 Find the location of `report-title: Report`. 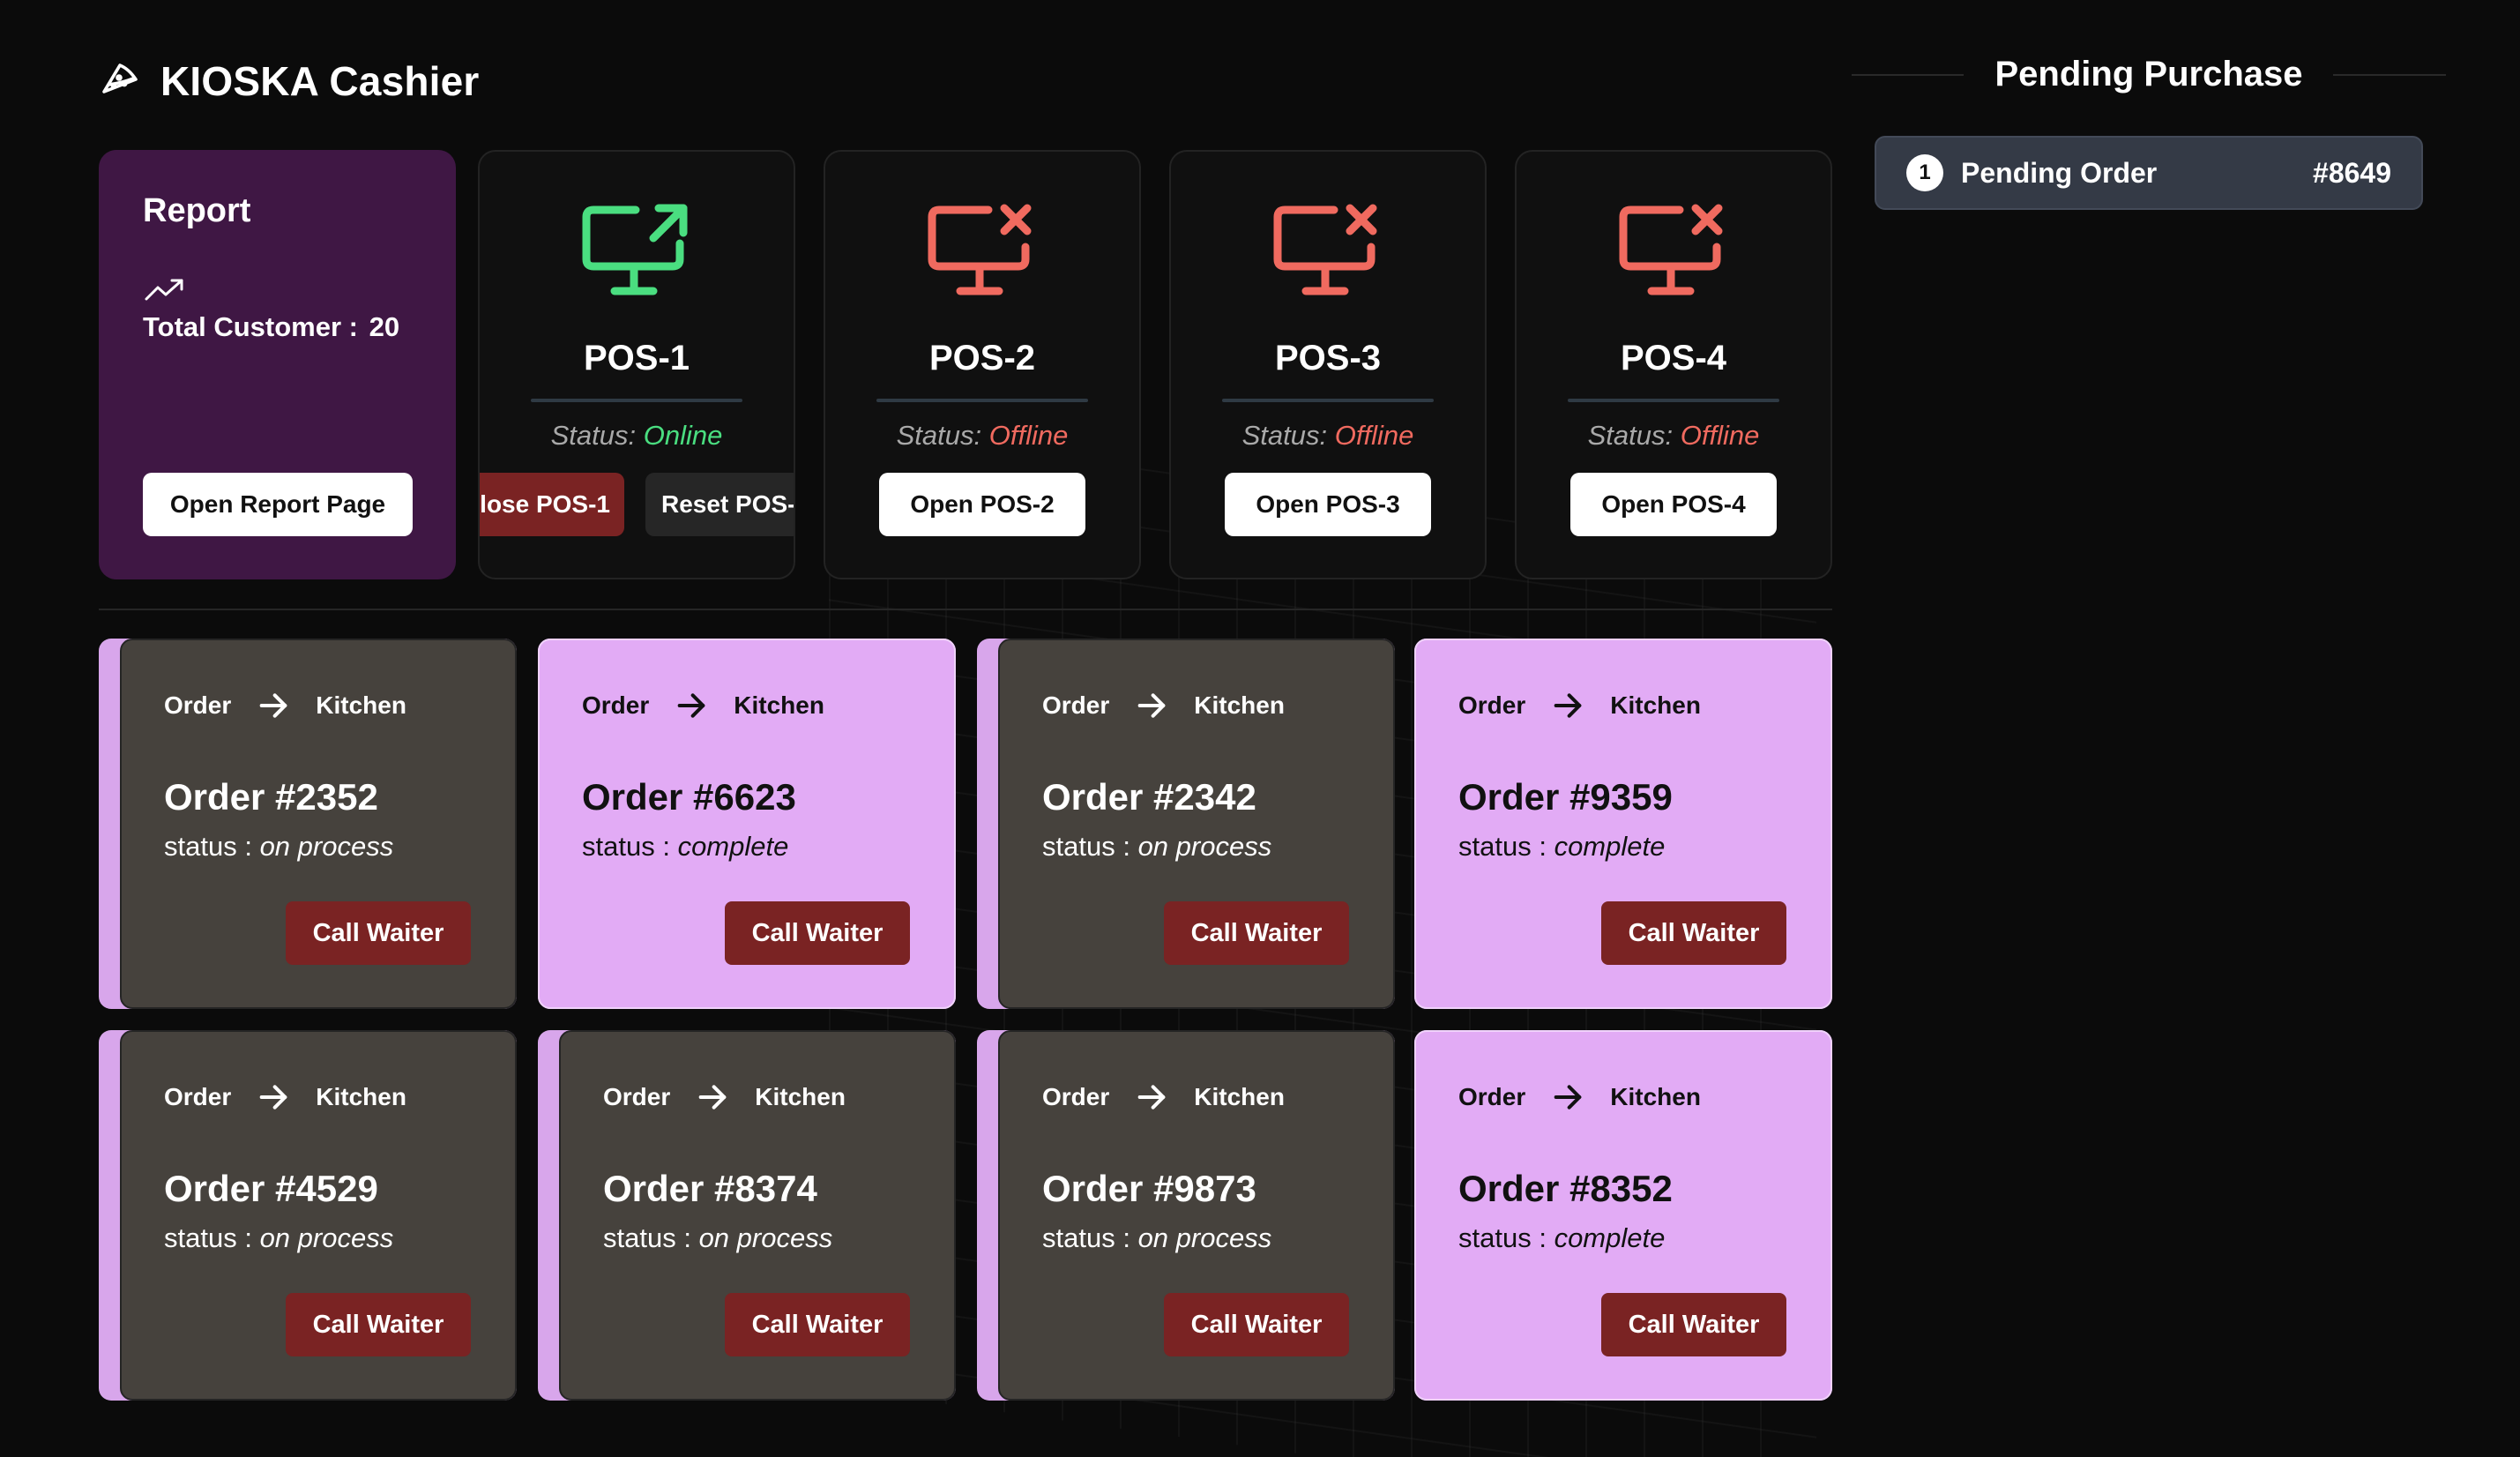

report-title: Report is located at coordinates (197, 210).